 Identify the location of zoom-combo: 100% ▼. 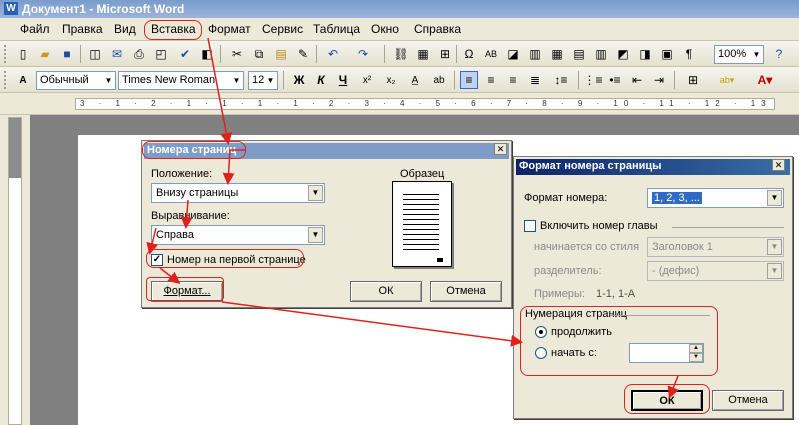
(739, 54).